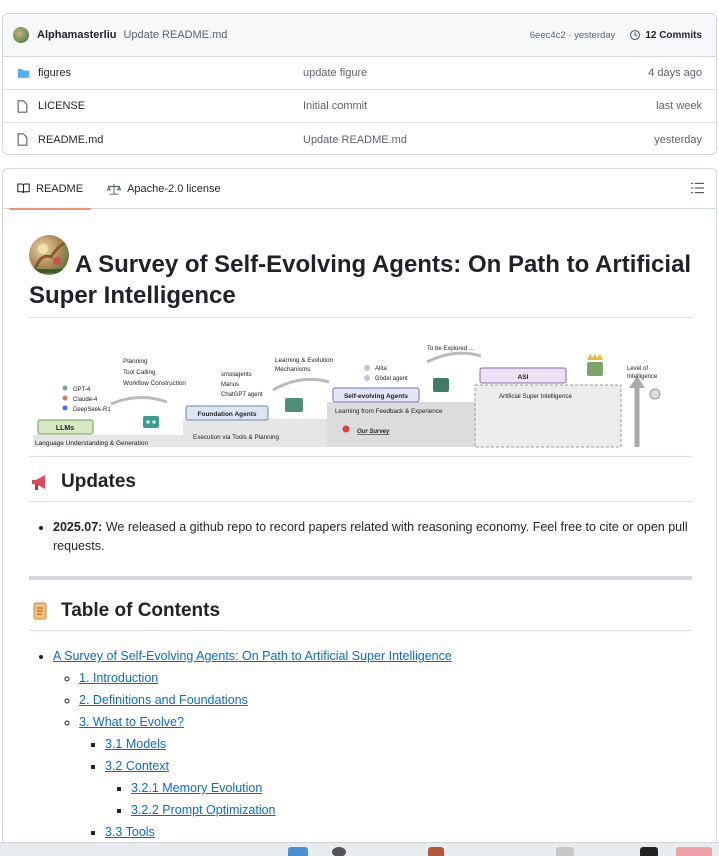  What do you see at coordinates (49, 255) in the screenshot?
I see `project-logo-image` at bounding box center [49, 255].